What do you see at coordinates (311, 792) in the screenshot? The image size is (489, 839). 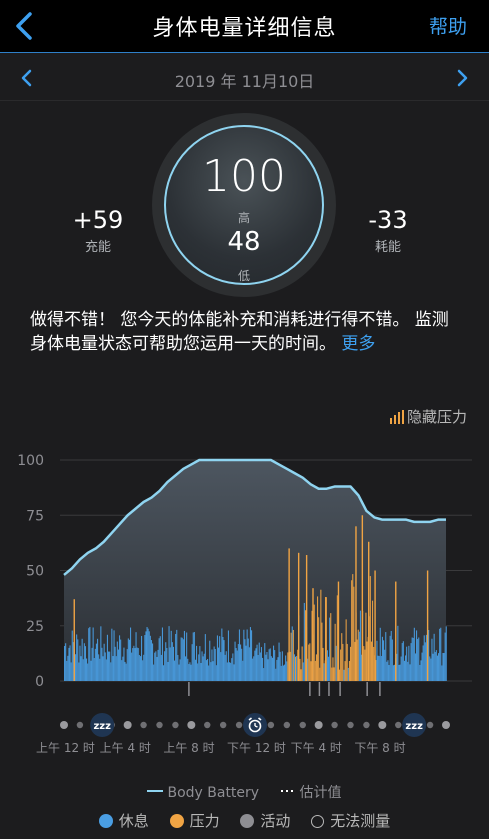 I see `legend-estimate: 估计值` at bounding box center [311, 792].